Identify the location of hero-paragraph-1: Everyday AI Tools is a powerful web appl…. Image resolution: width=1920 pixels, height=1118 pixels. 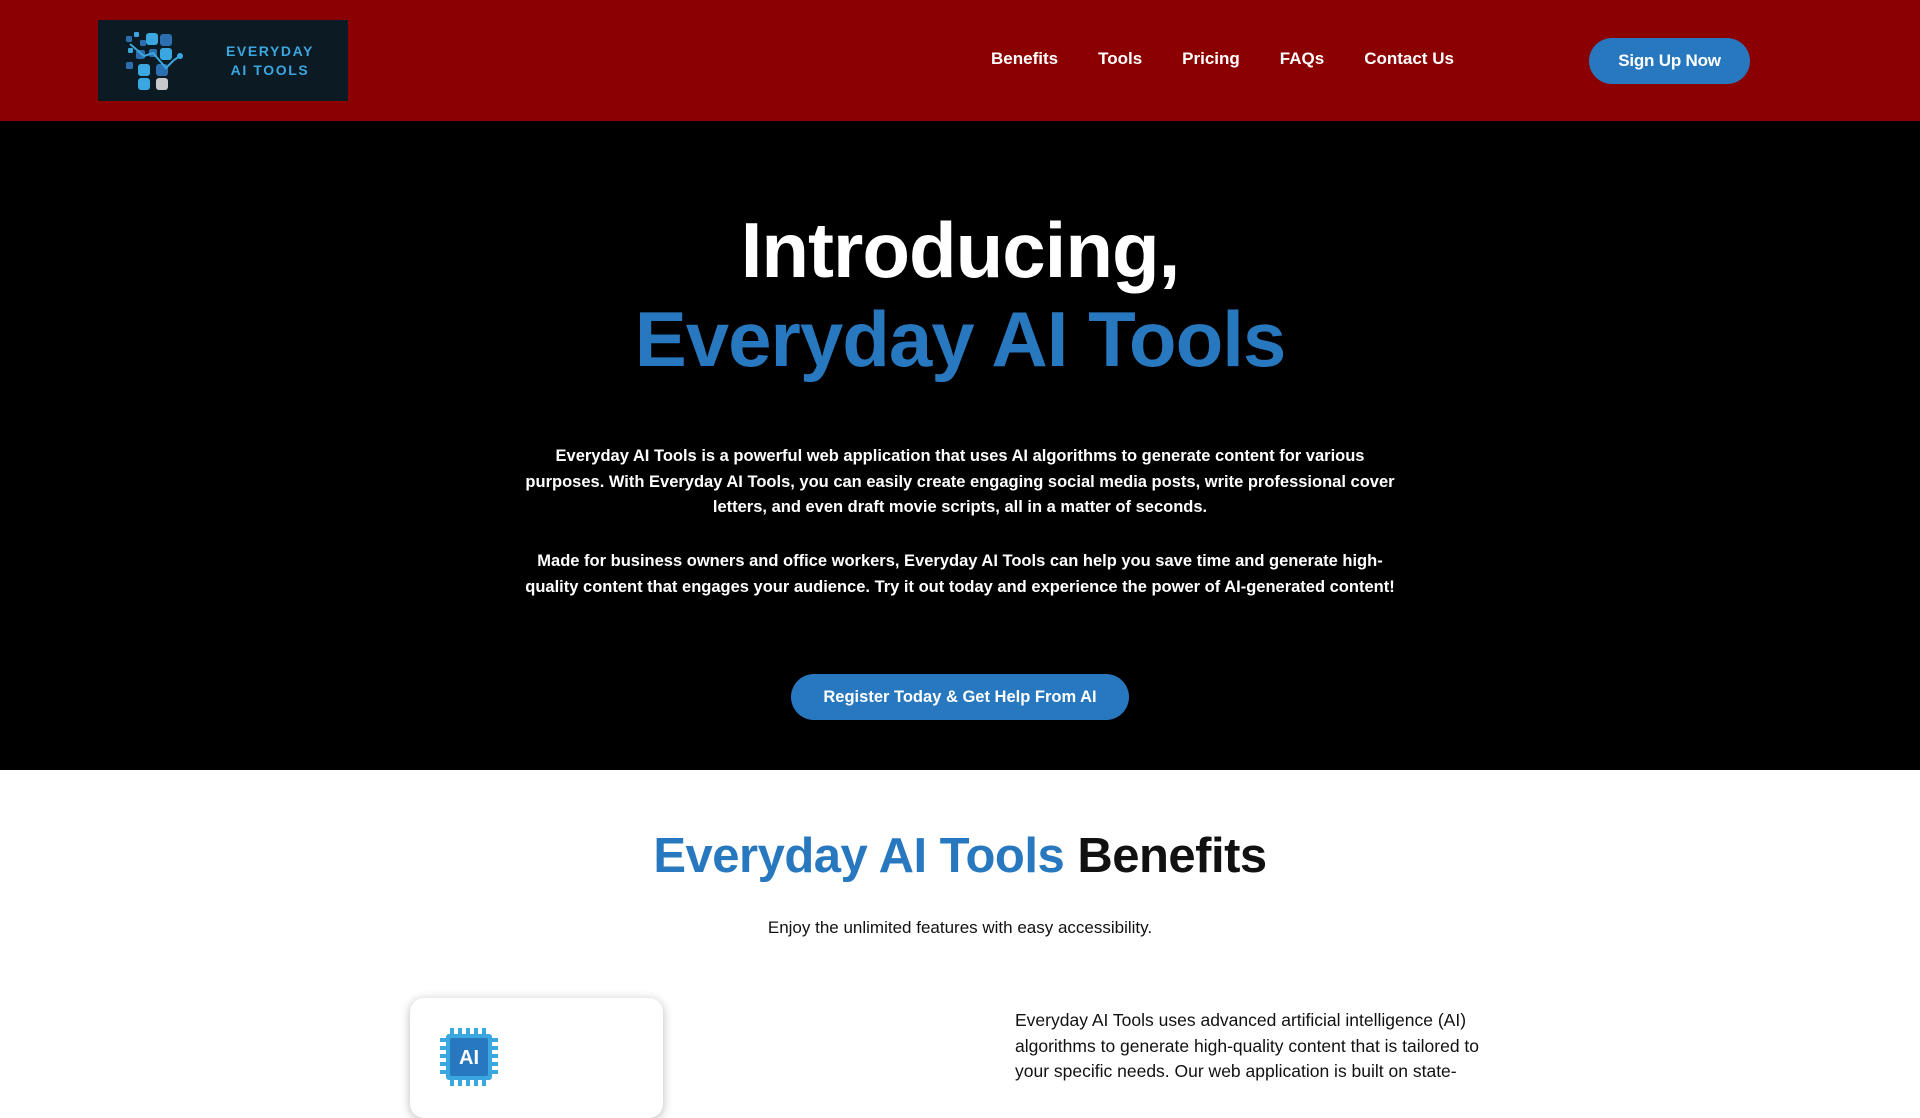
(960, 481).